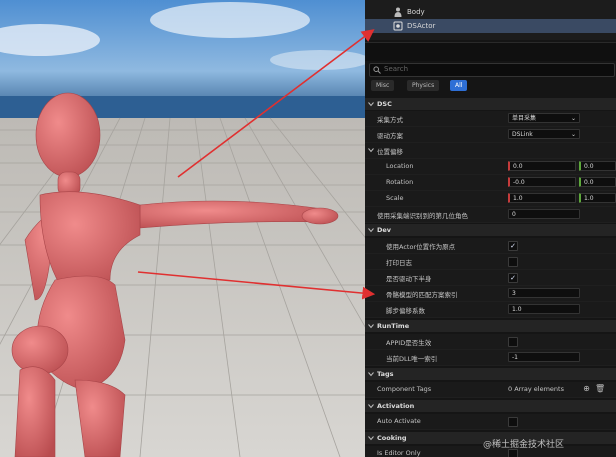 The height and width of the screenshot is (457, 616). I want to click on arrow-to-bone-match, so click(256, 285).